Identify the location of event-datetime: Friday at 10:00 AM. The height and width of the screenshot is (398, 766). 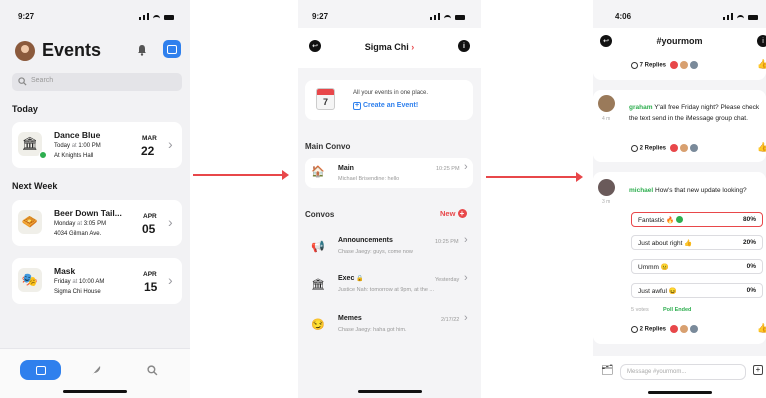
(79, 282).